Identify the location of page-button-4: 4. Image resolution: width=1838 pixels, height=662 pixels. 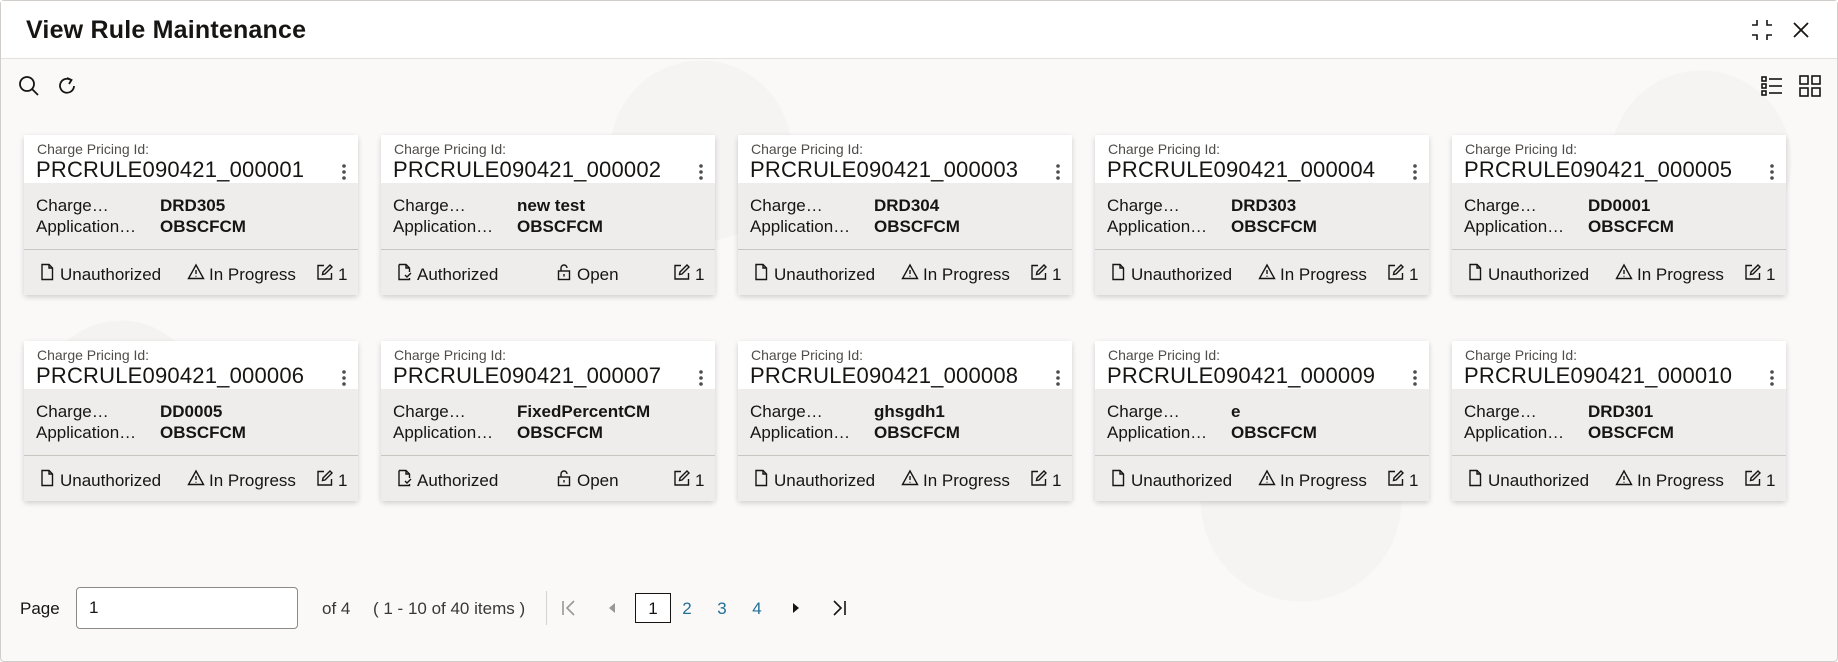
(757, 609).